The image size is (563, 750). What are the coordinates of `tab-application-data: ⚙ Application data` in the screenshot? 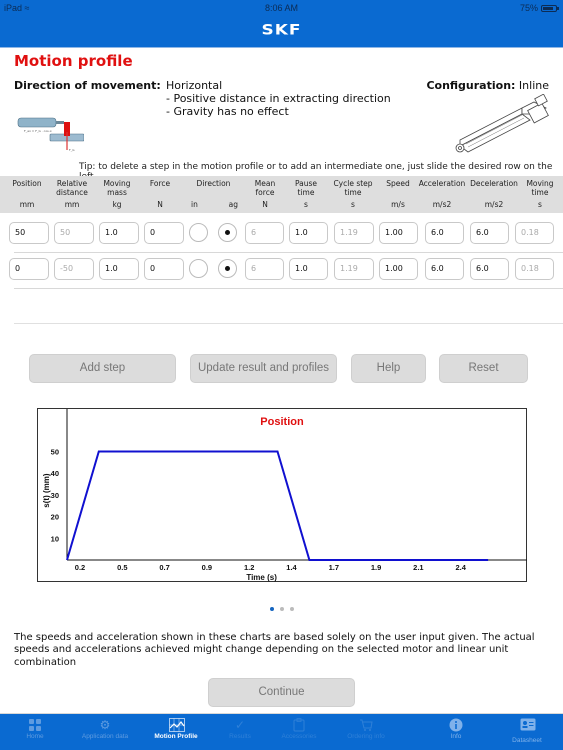 It's located at (105, 732).